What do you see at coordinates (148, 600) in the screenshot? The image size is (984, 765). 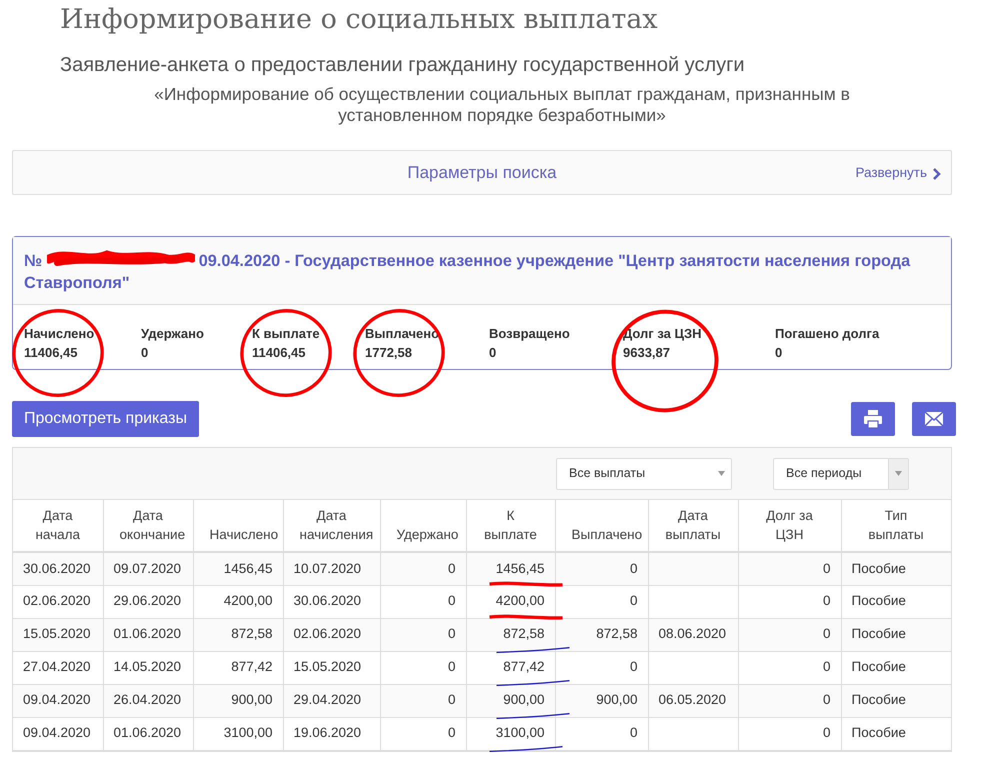 I see `table-cell: 29.06.2020` at bounding box center [148, 600].